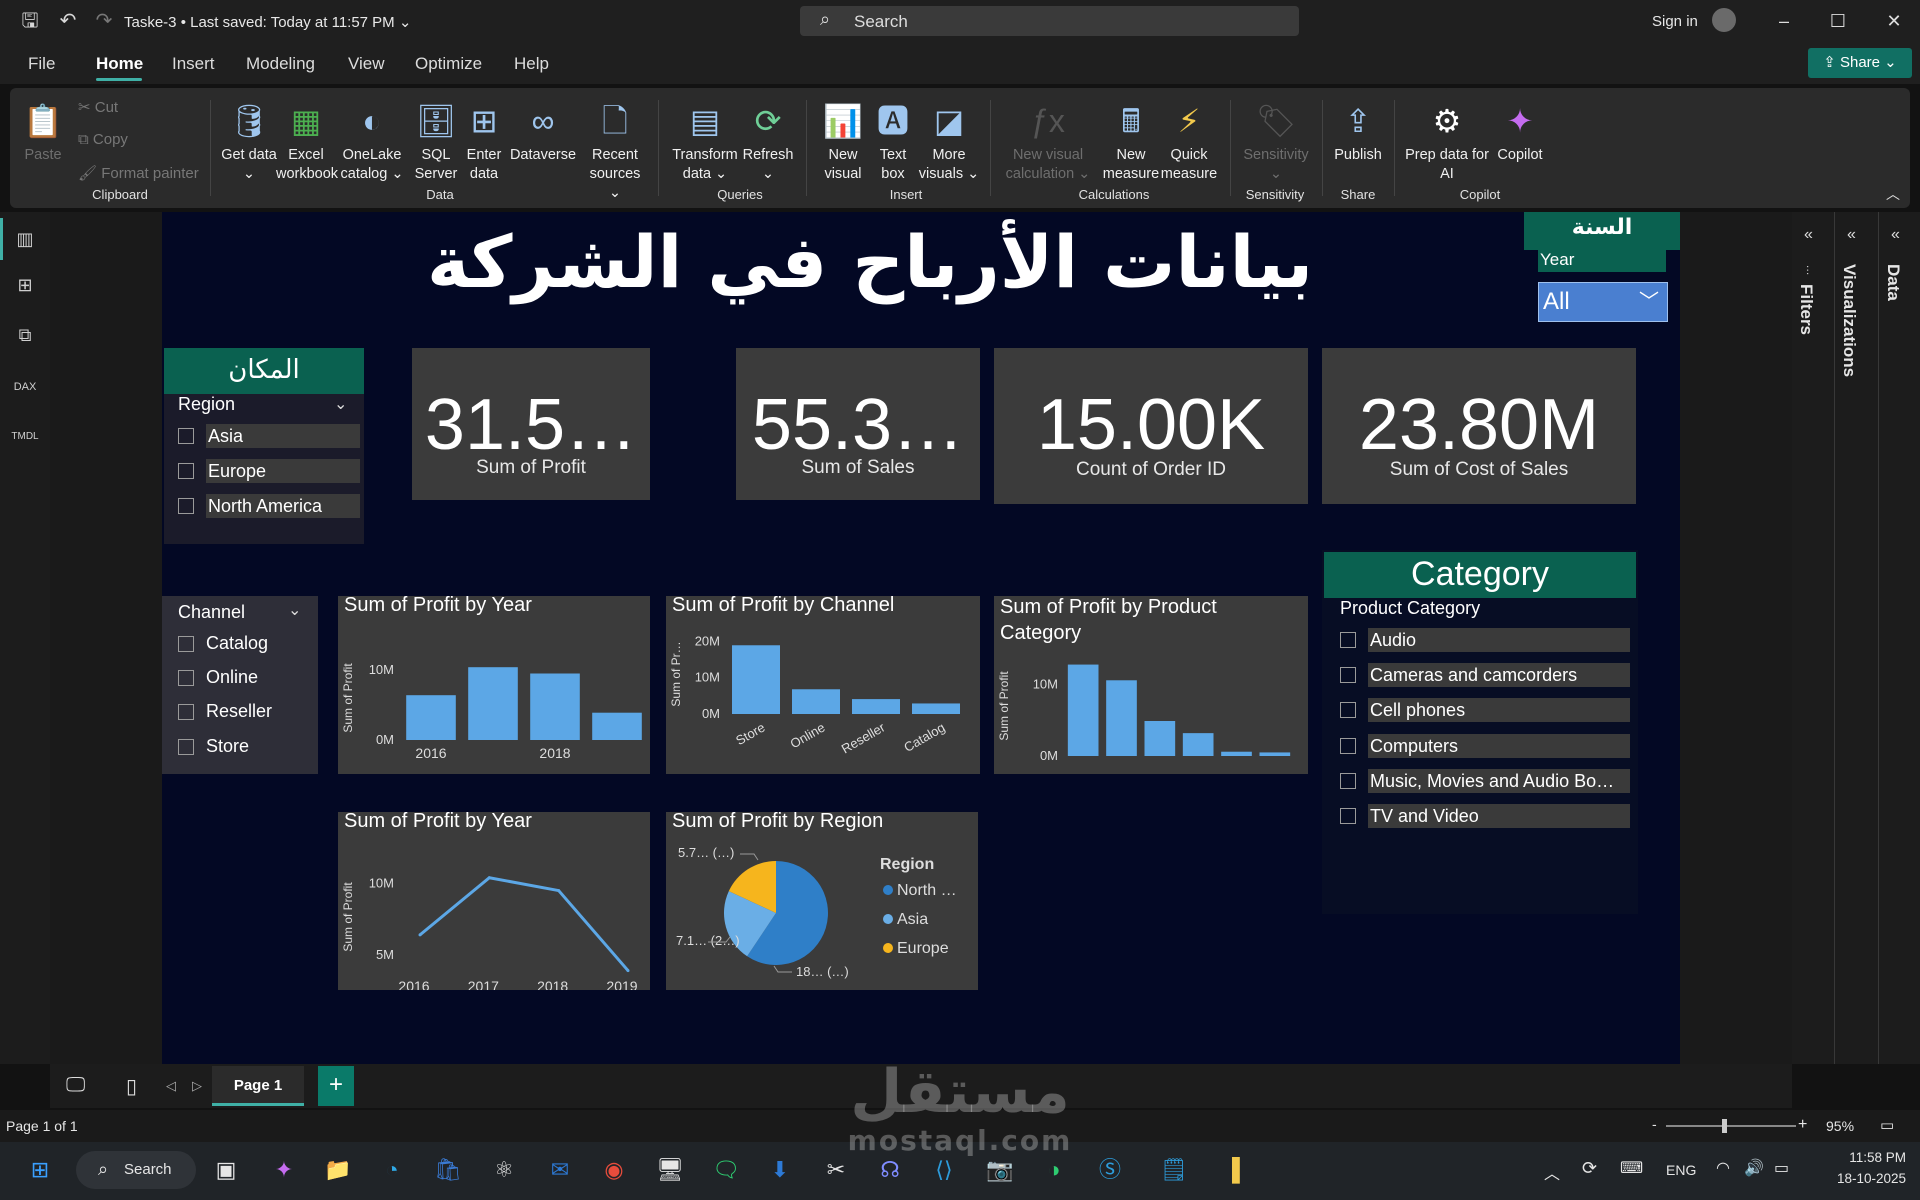 The image size is (1920, 1200). Describe the element at coordinates (1485, 816) in the screenshot. I see `category-item-tv-video: TV and Video` at that location.